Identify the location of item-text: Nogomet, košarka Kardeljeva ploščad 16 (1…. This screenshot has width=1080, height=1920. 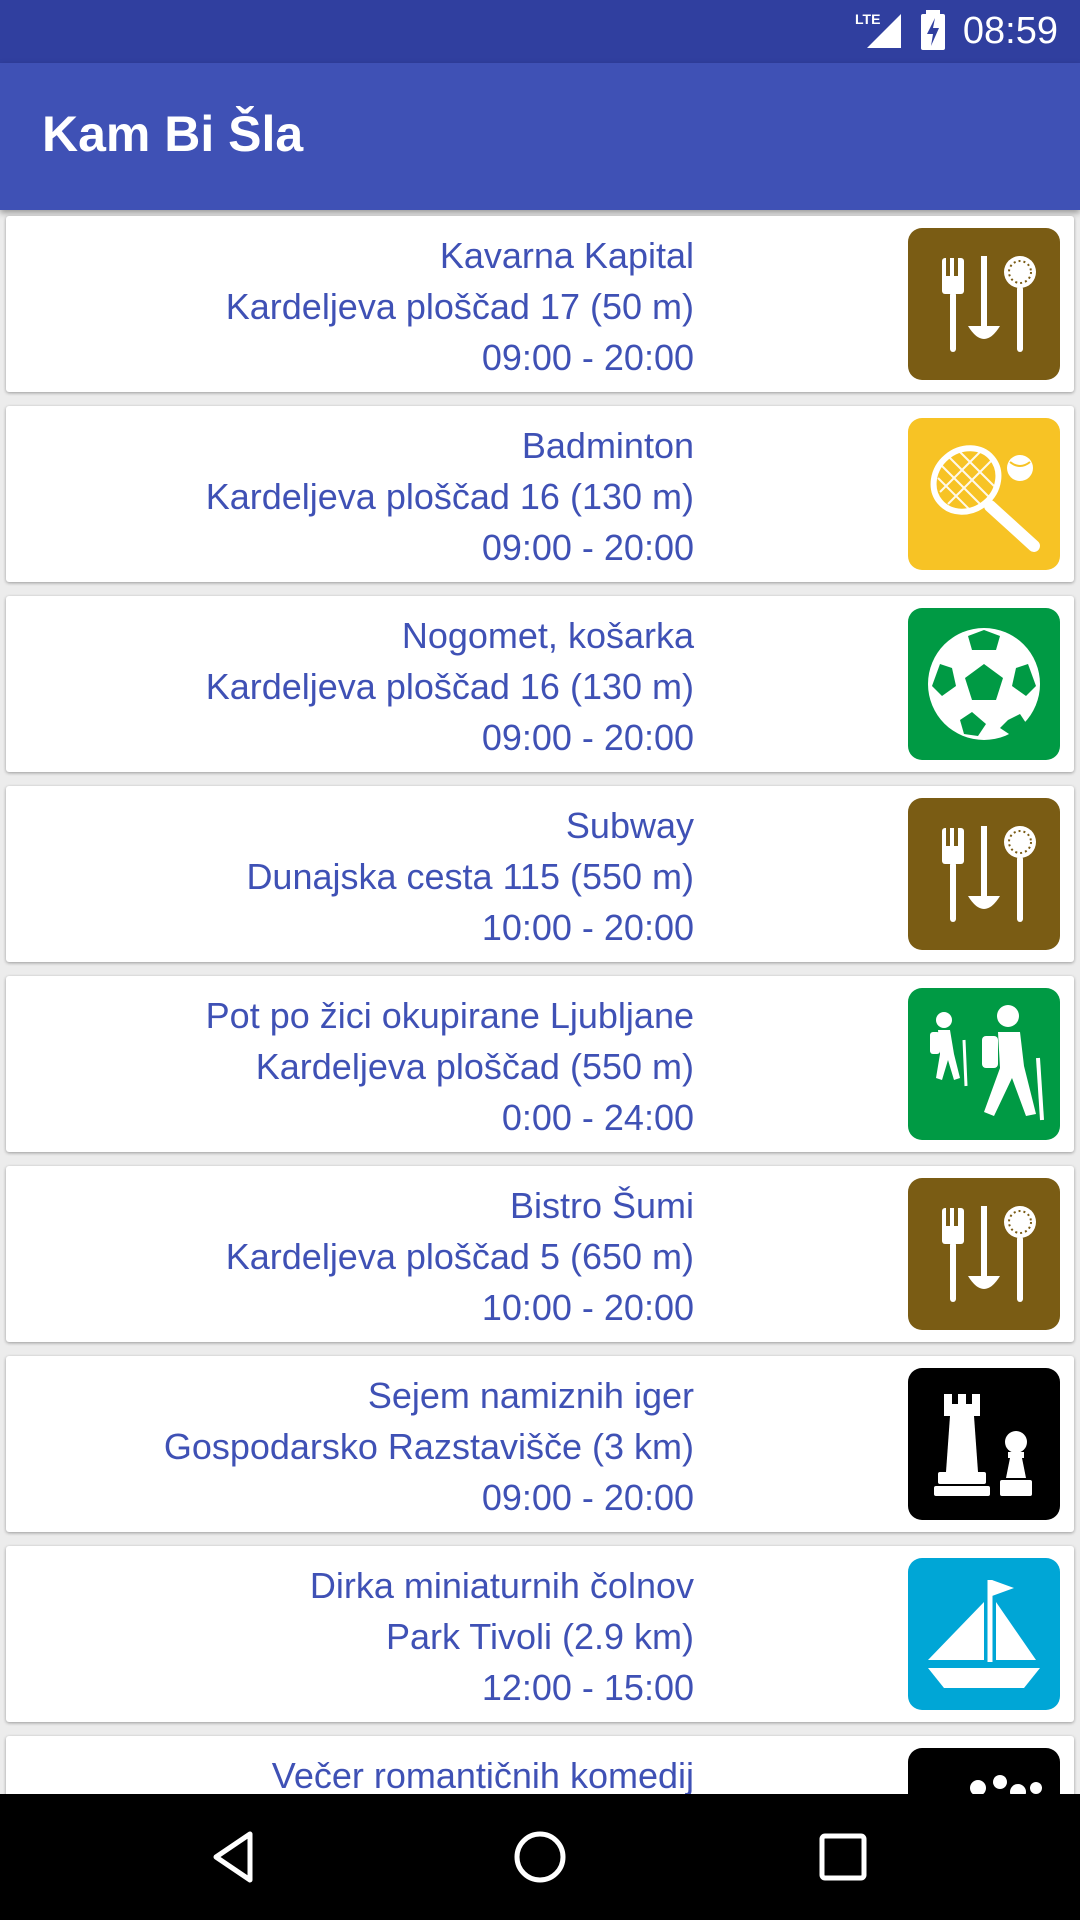
(450, 686).